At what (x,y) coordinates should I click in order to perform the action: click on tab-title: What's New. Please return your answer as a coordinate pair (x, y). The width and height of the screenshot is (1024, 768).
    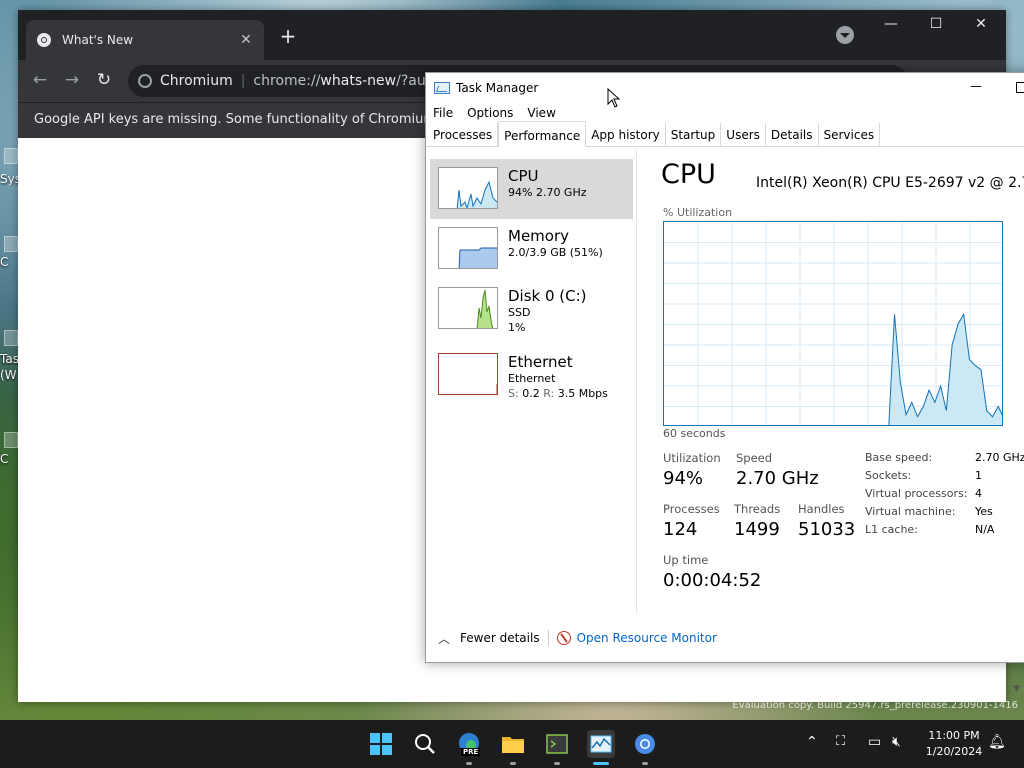
    Looking at the image, I should click on (98, 40).